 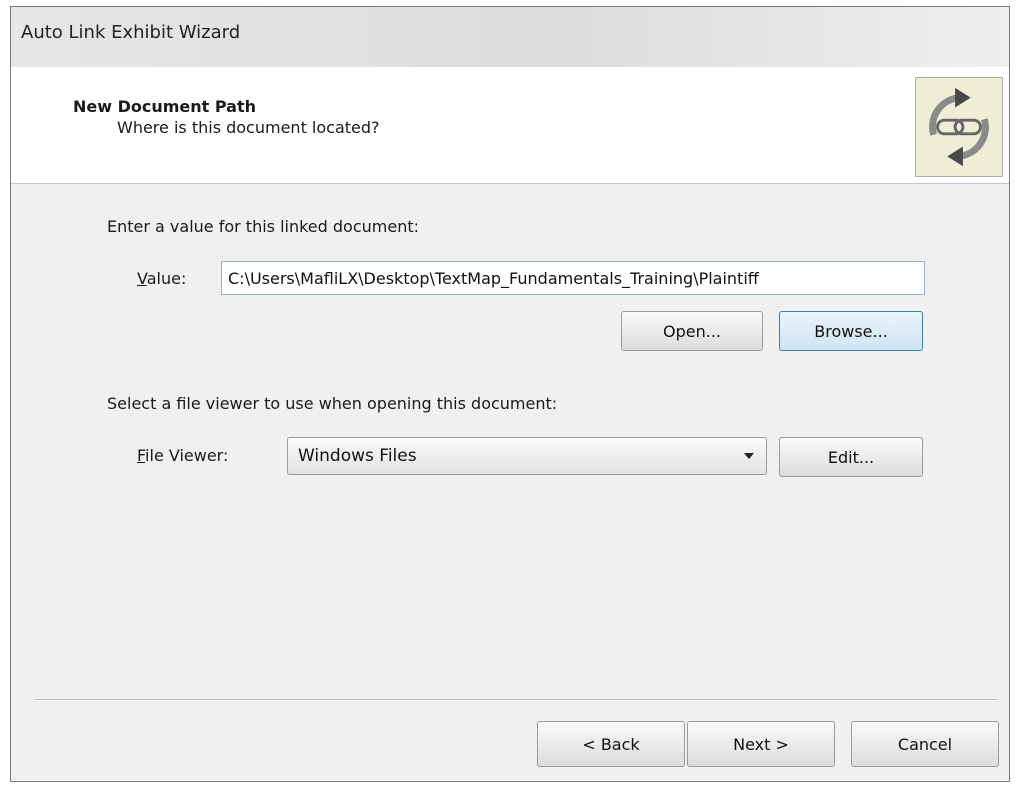 I want to click on page-subtitle: Where is this document located?, so click(x=248, y=127).